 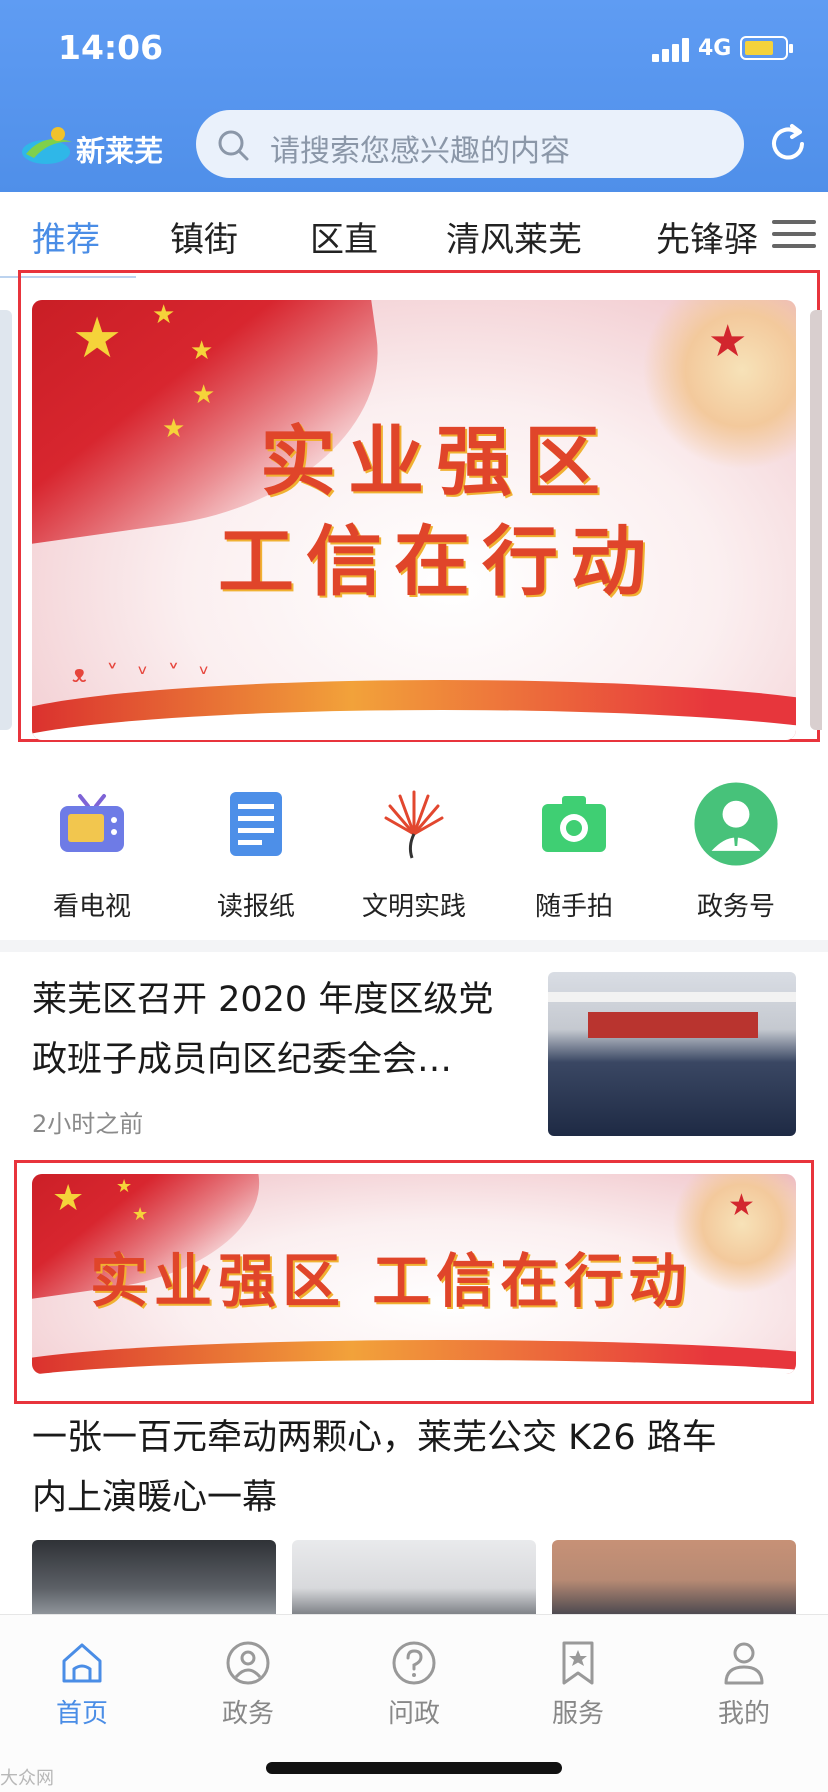 I want to click on nav-home: 首页, so click(x=82, y=1679).